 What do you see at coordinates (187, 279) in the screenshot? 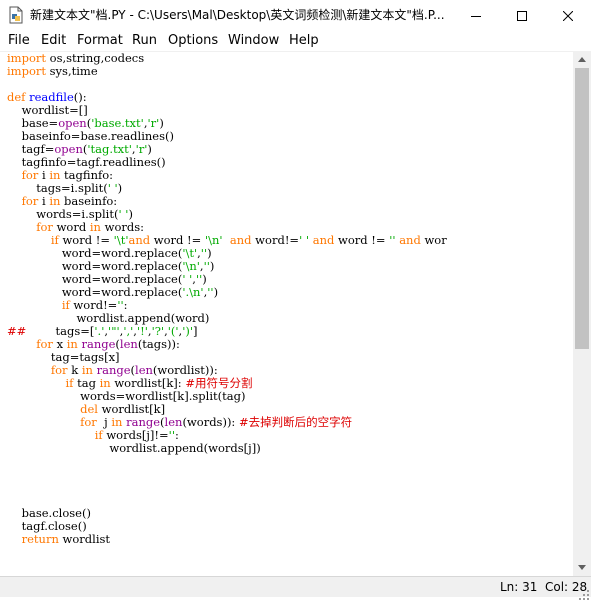
I see `code-token: ' '` at bounding box center [187, 279].